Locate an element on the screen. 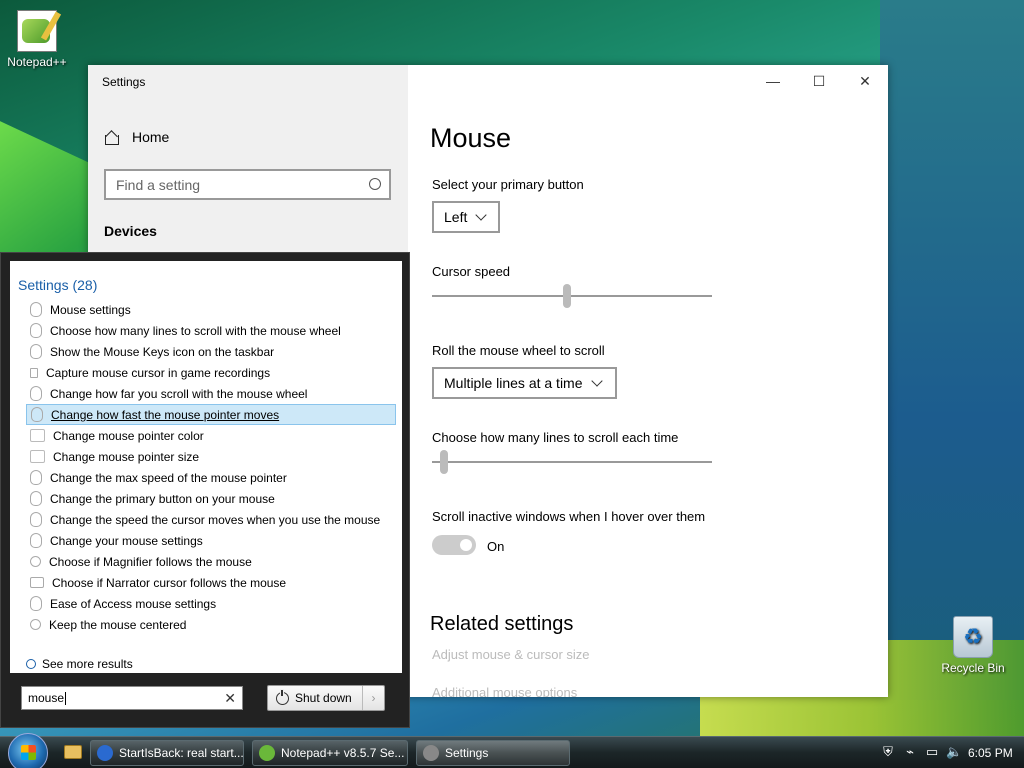 Image resolution: width=1024 pixels, height=768 pixels. gear-icon is located at coordinates (431, 753).